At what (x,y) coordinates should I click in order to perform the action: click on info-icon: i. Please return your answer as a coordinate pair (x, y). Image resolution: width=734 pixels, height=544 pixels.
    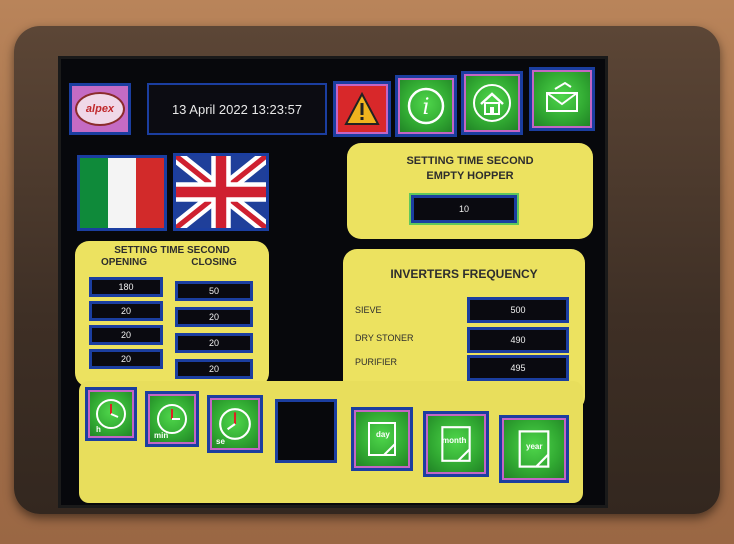
    Looking at the image, I should click on (426, 106).